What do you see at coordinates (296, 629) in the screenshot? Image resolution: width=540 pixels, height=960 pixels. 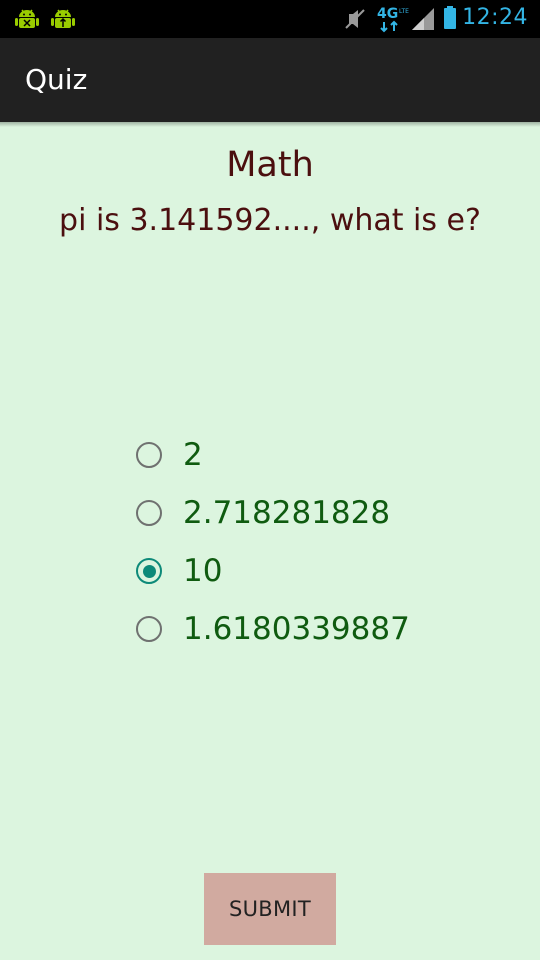 I see `answer-option-label: 1.6180339887` at bounding box center [296, 629].